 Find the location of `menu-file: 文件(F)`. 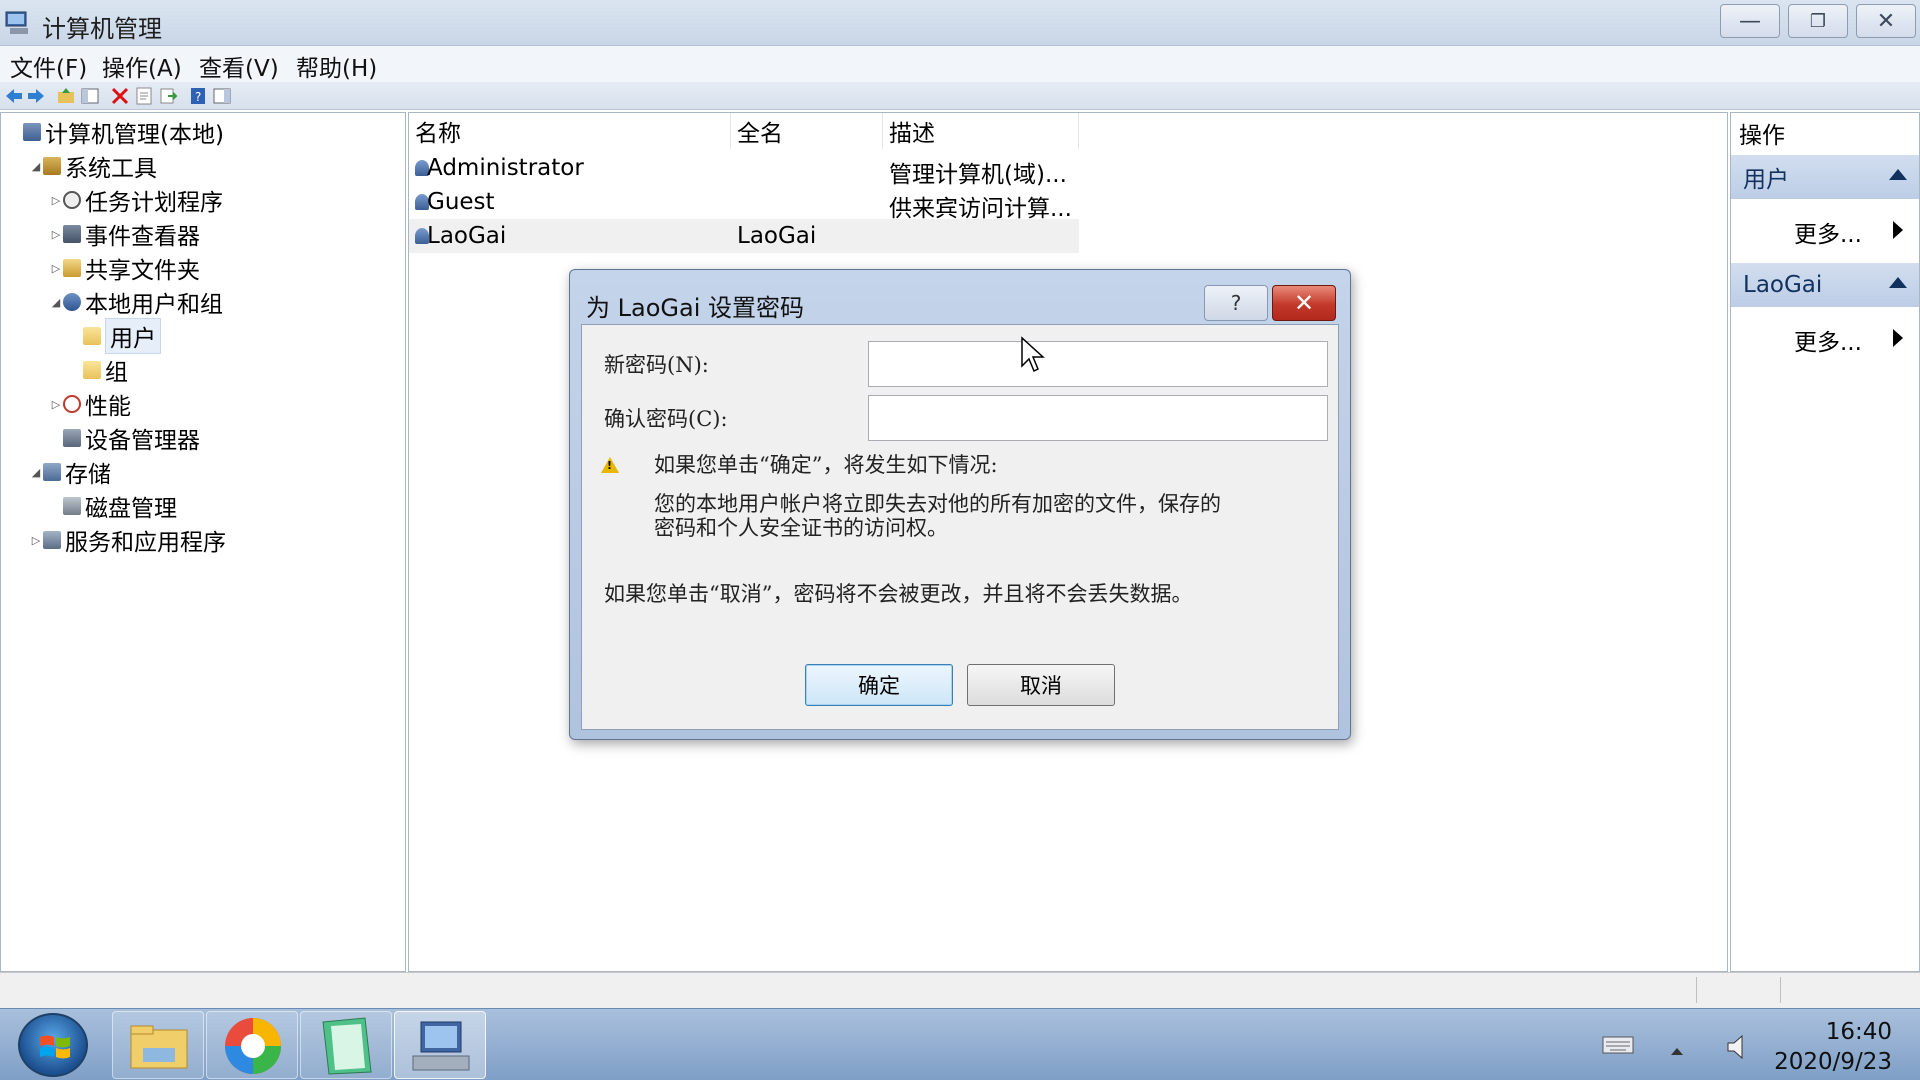

menu-file: 文件(F) is located at coordinates (48, 66).